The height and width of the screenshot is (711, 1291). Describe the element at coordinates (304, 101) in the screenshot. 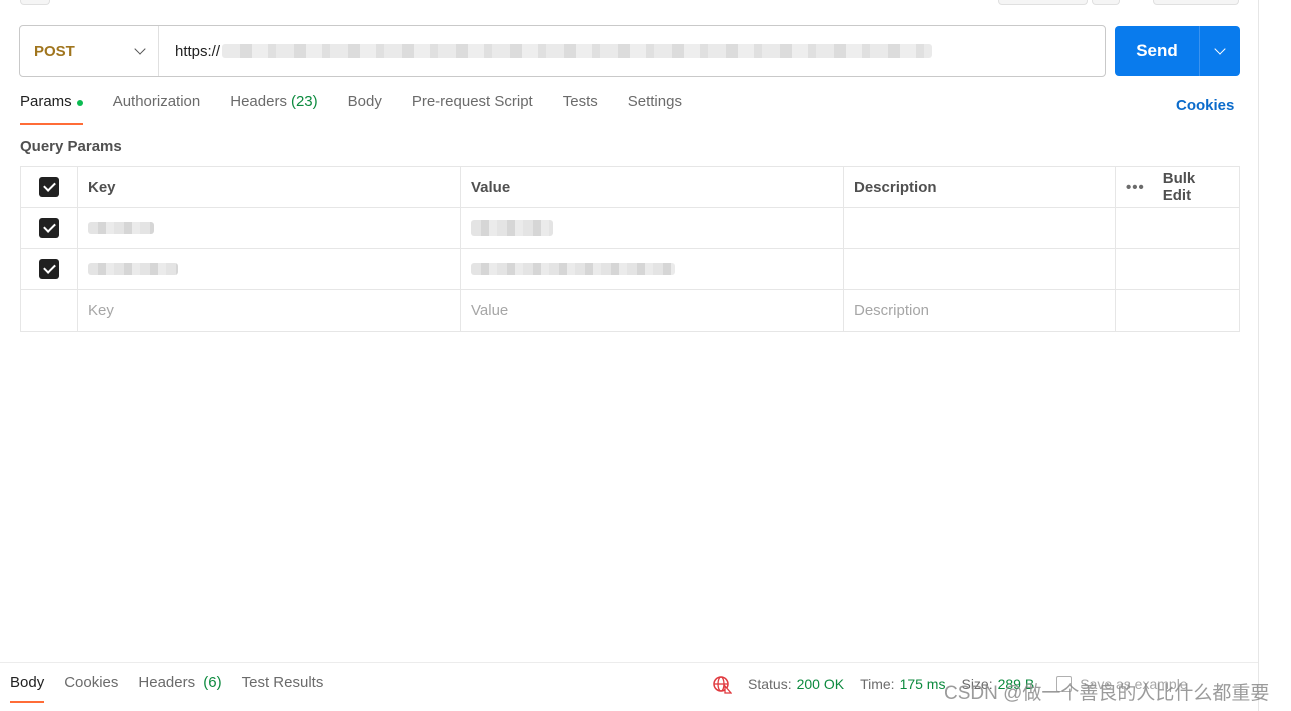

I see `headers-count: (23)` at that location.